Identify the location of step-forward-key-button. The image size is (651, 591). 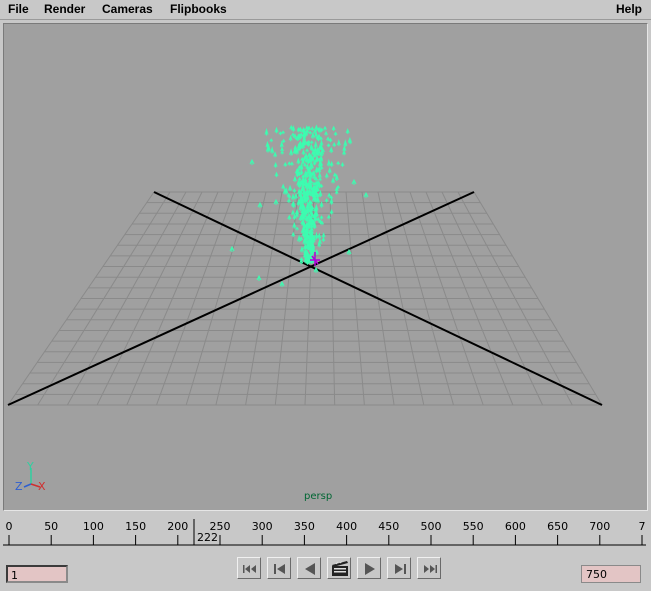
(399, 568).